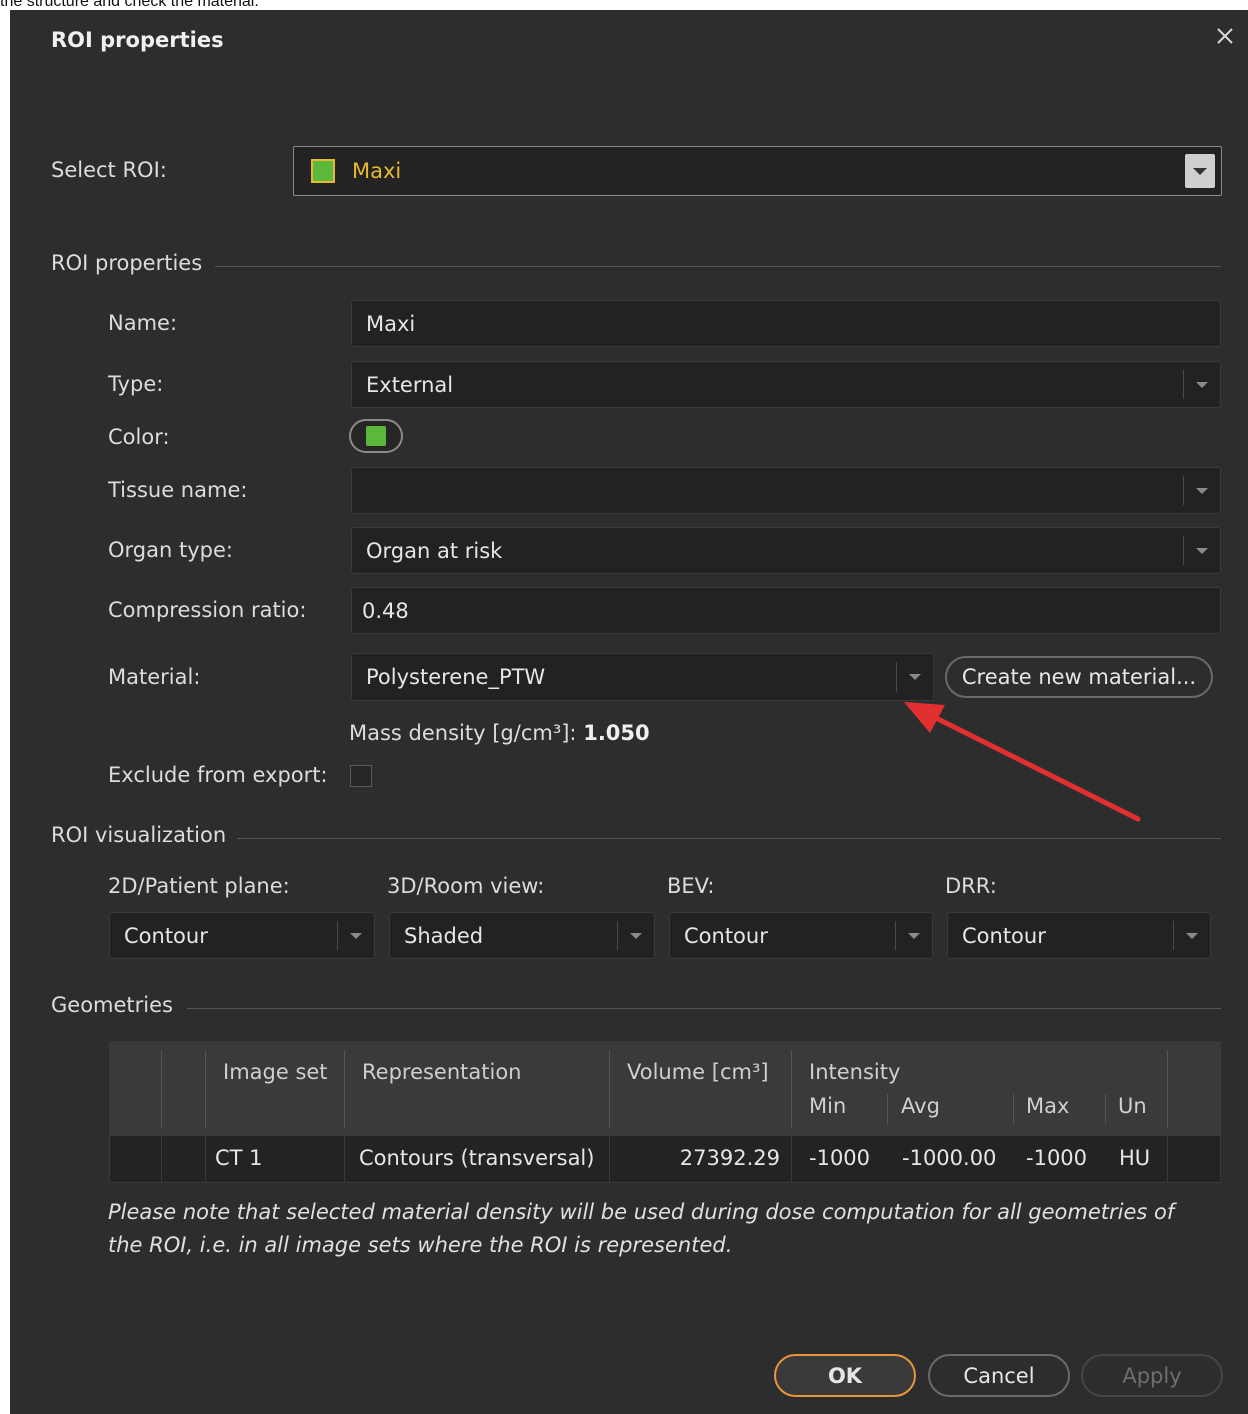  I want to click on cell-unit: HU, so click(1135, 1158).